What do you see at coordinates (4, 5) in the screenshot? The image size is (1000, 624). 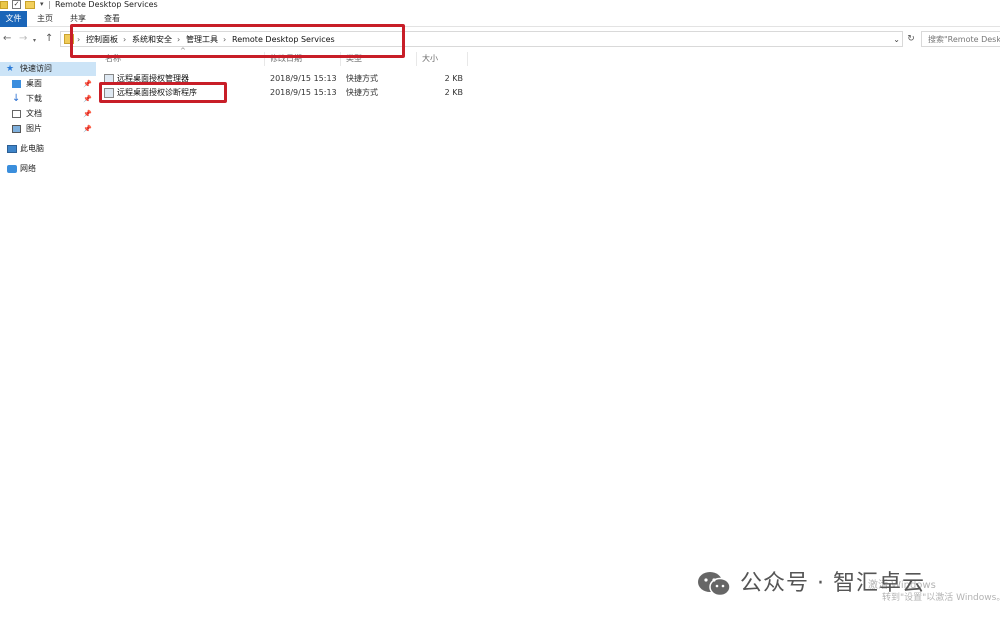 I see `folder-icon` at bounding box center [4, 5].